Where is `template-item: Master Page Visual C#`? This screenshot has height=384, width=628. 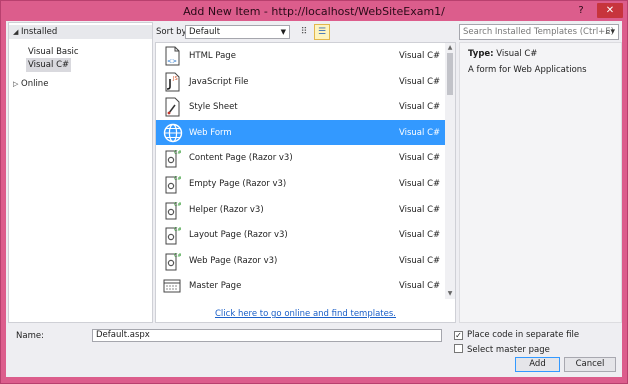 template-item: Master Page Visual C# is located at coordinates (300, 286).